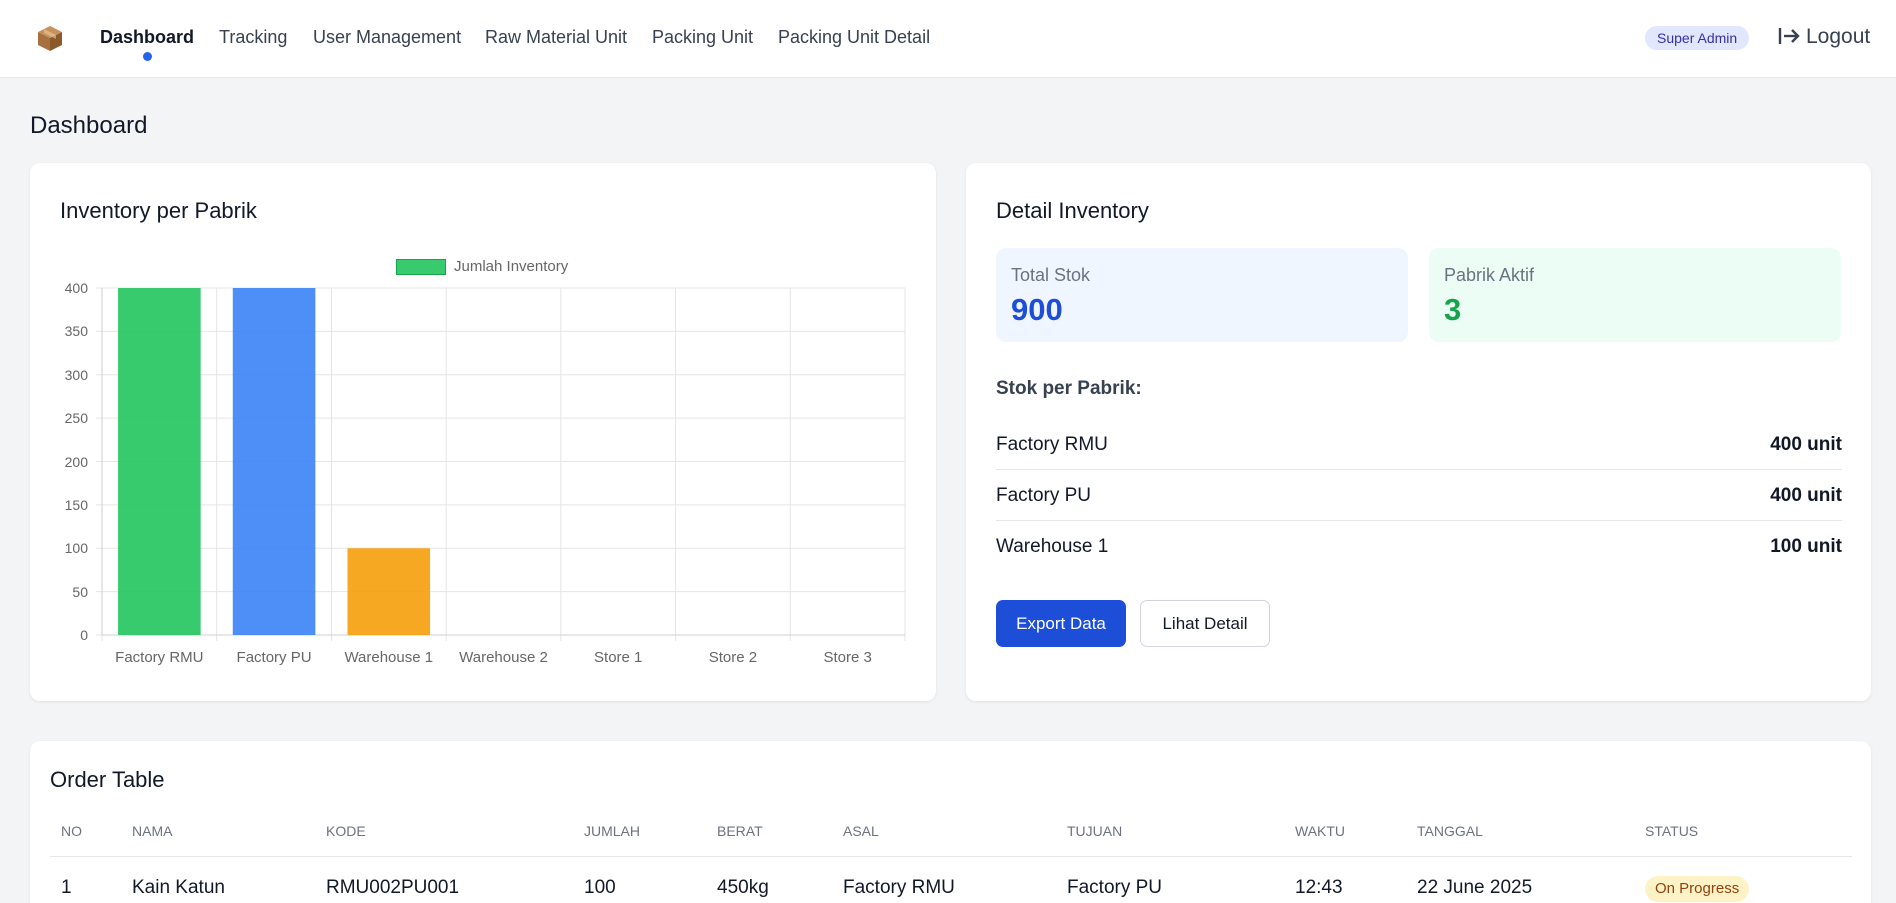  Describe the element at coordinates (76, 418) in the screenshot. I see `y-tick-label: 250` at that location.